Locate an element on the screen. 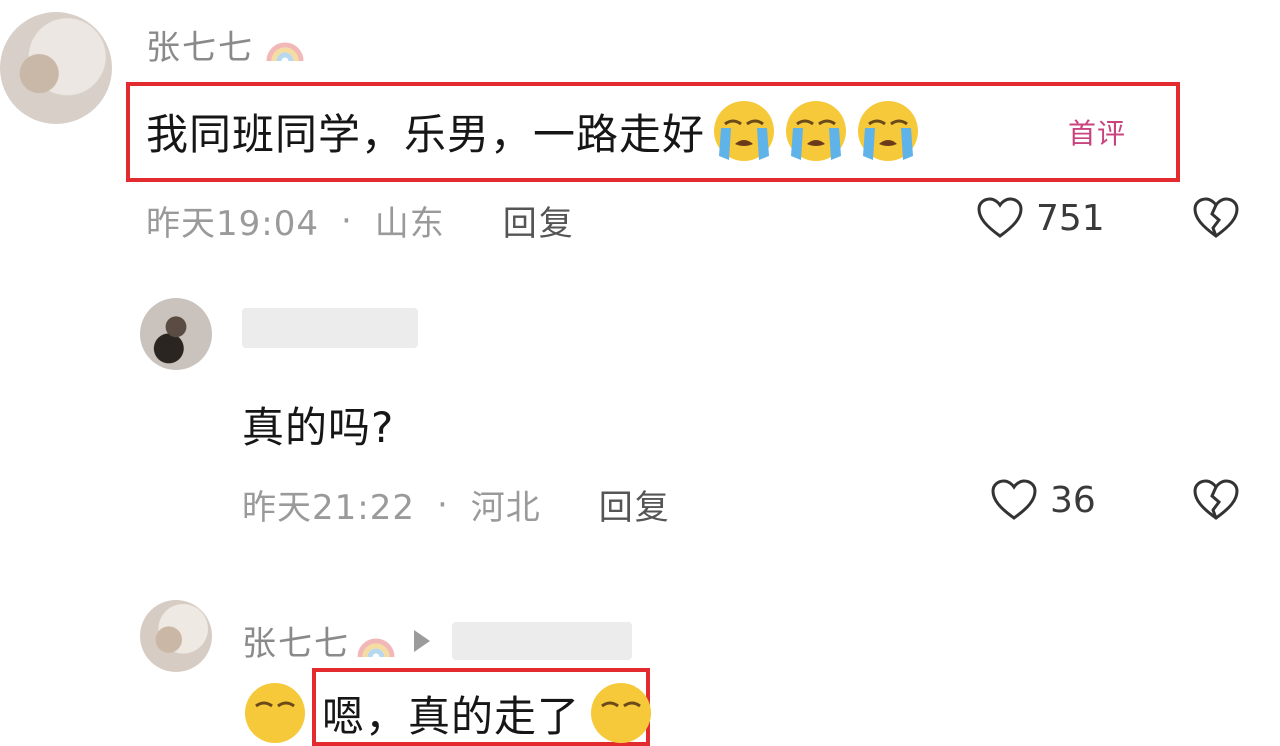 Image resolution: width=1280 pixels, height=746 pixels. comment-location: 山东 is located at coordinates (409, 224).